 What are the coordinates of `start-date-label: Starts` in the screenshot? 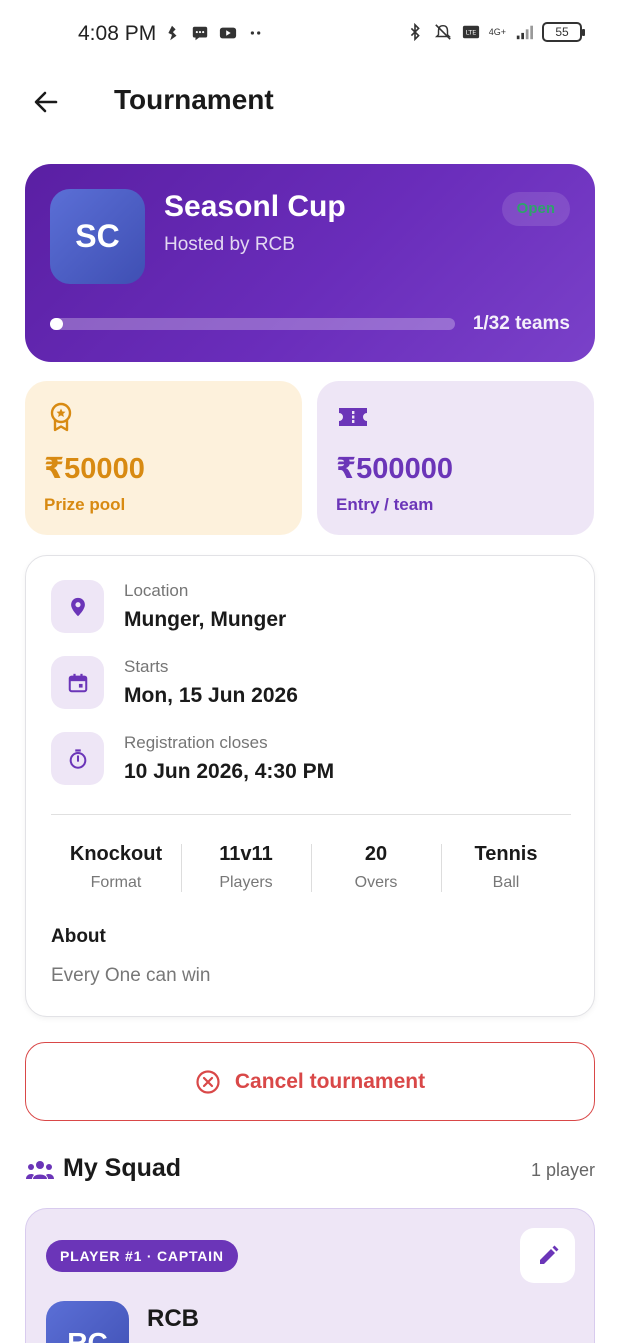 It's located at (146, 666).